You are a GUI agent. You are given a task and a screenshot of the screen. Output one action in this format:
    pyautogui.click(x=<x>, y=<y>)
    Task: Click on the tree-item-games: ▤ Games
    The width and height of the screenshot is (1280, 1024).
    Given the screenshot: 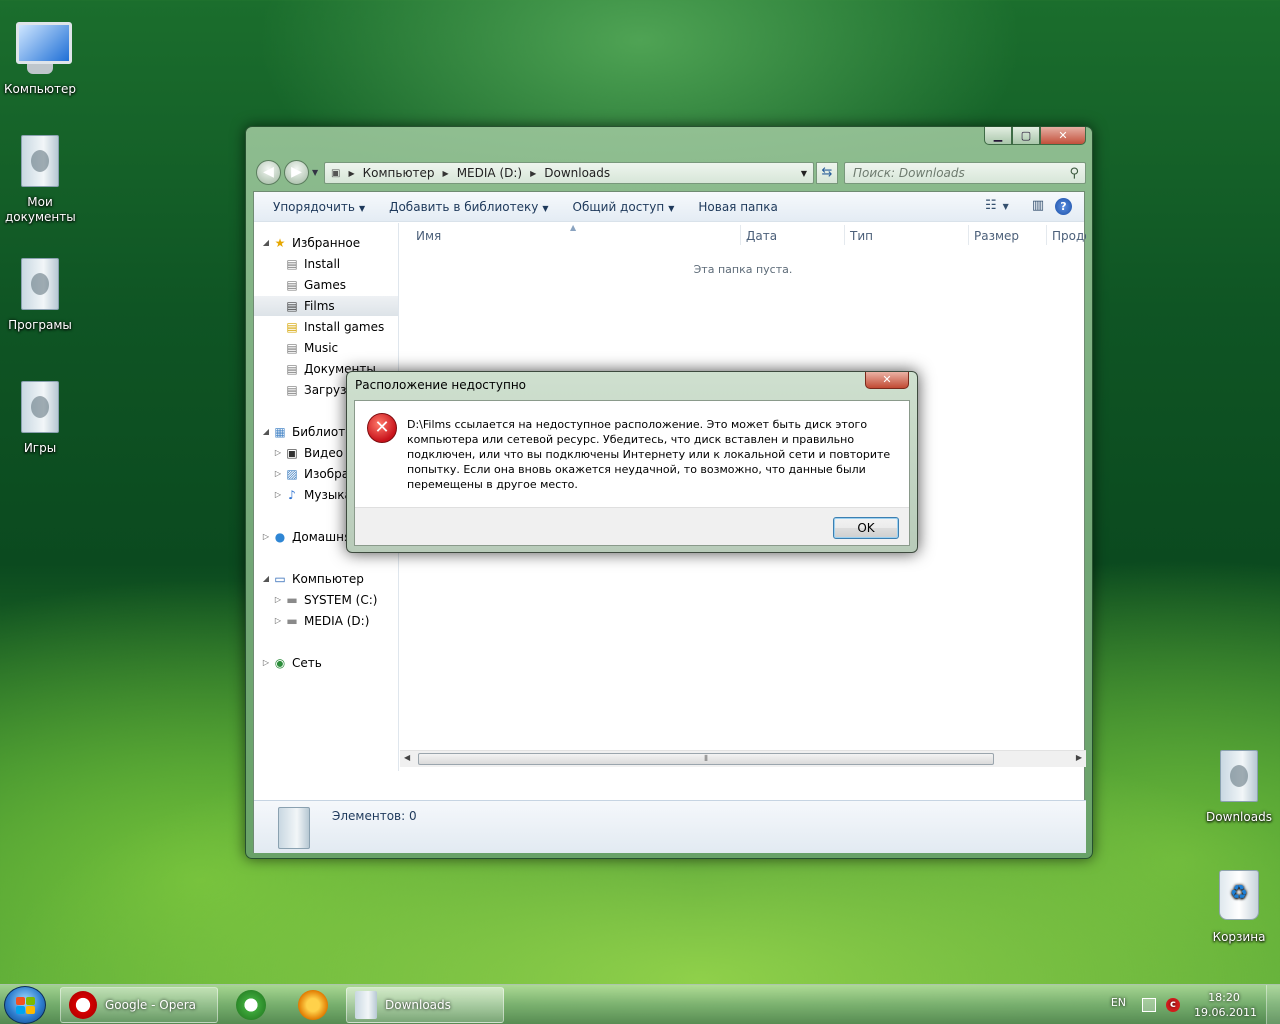 What is the action you would take?
    pyautogui.click(x=315, y=285)
    